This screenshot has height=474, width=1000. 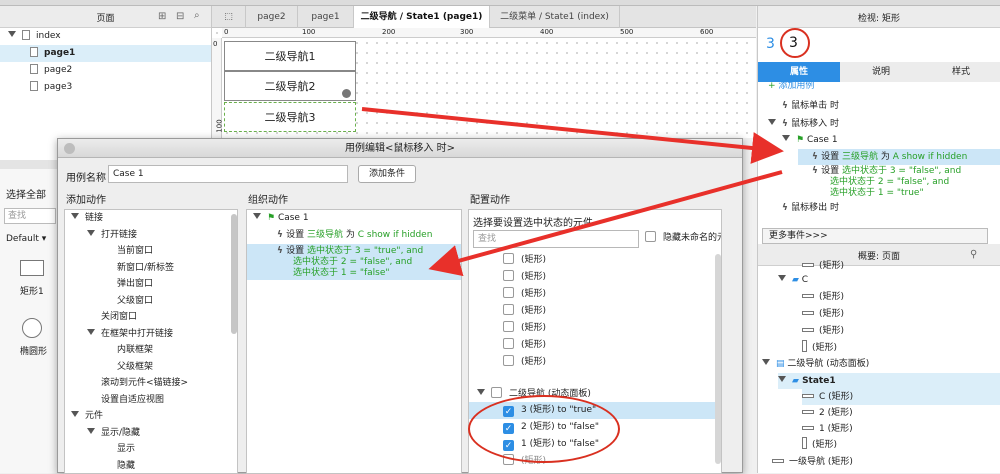 I want to click on arrow-to-dialog, so click(x=611, y=219).